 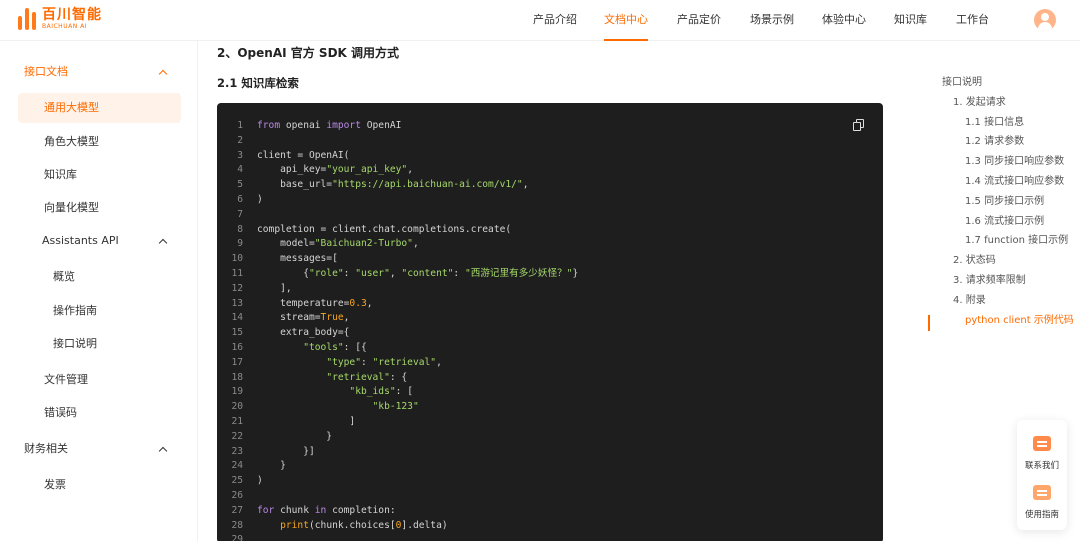 I want to click on nav-knowledge-base: 知识库, so click(x=910, y=20).